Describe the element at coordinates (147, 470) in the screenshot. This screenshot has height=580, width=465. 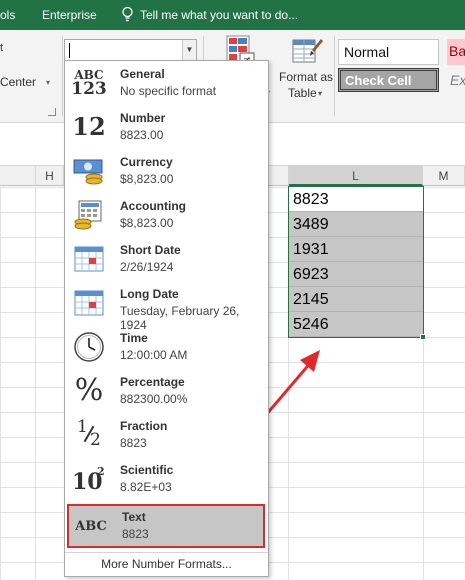
I see `format-name: Scientific` at that location.